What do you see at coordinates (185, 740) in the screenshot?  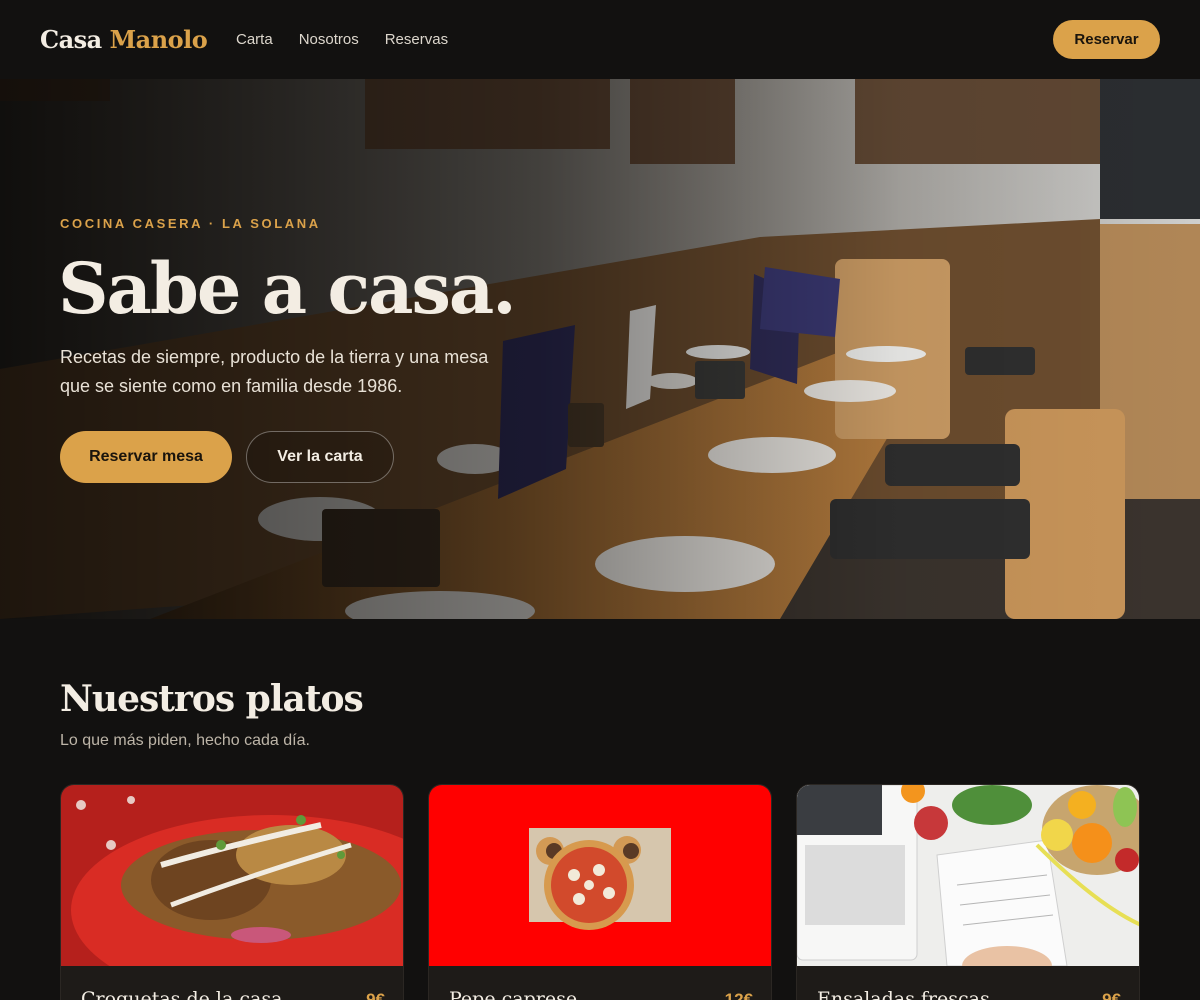 I see `section-subtitle: Lo que más piden, hecho cada día.` at bounding box center [185, 740].